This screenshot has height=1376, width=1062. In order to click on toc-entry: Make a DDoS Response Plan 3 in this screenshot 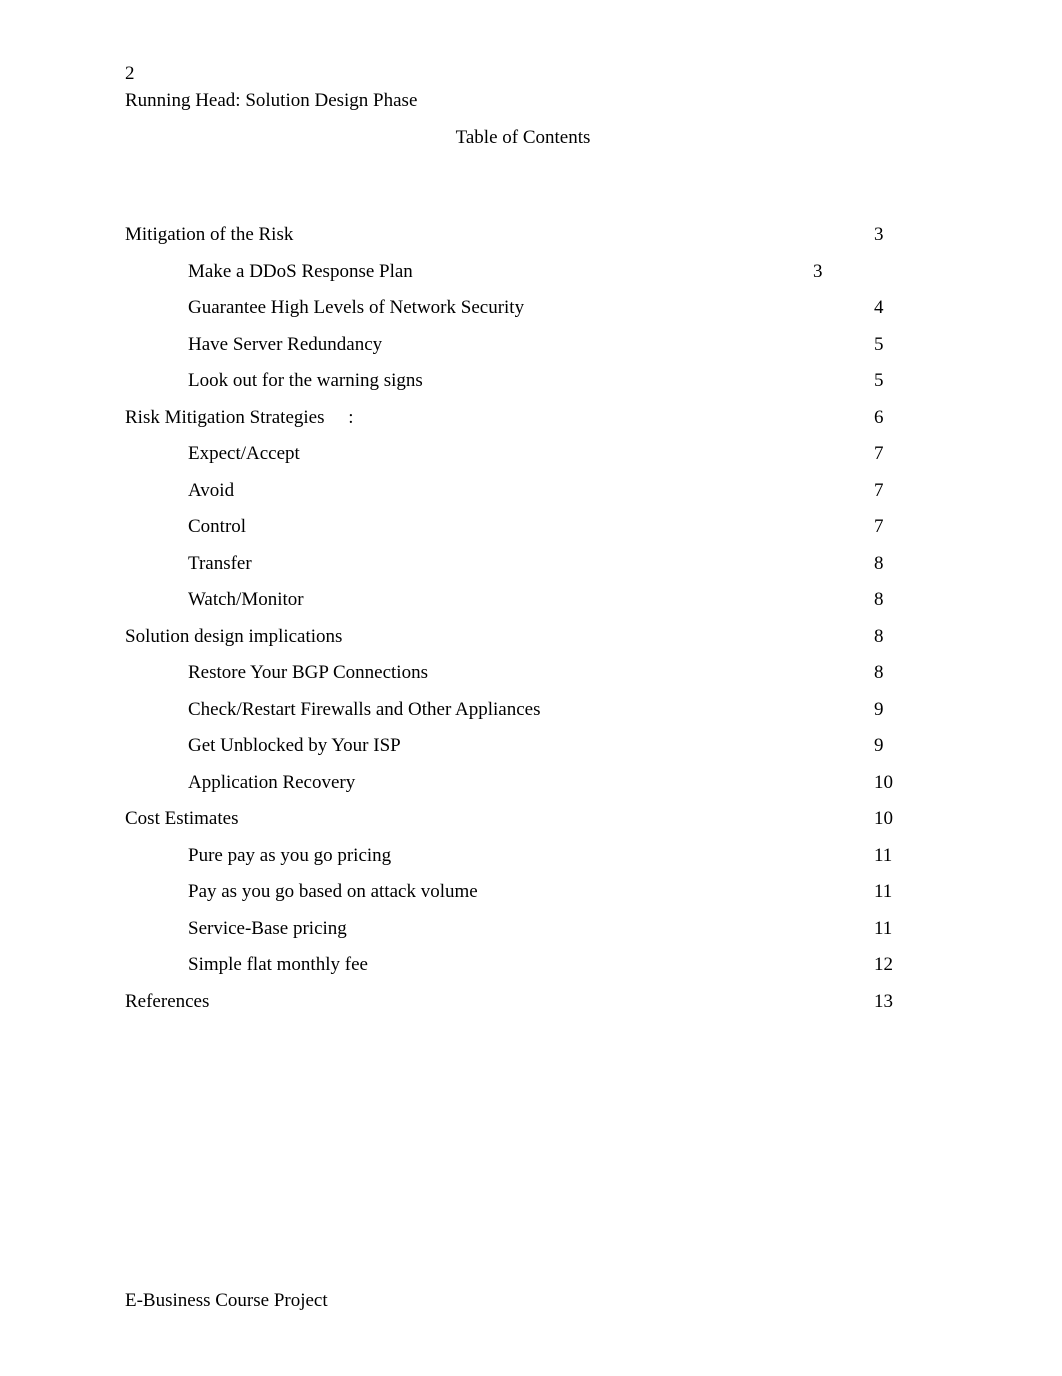, I will do `click(525, 277)`.